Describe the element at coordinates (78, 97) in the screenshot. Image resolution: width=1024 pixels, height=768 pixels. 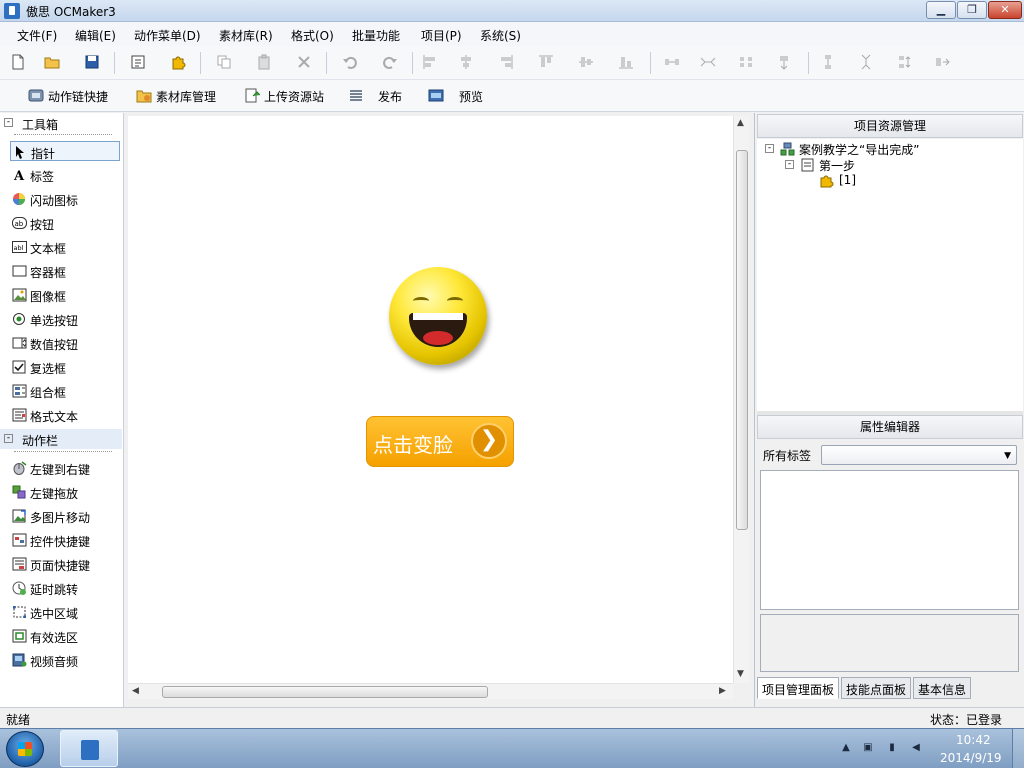
I see `action-chain-label: 动作链快捷` at that location.